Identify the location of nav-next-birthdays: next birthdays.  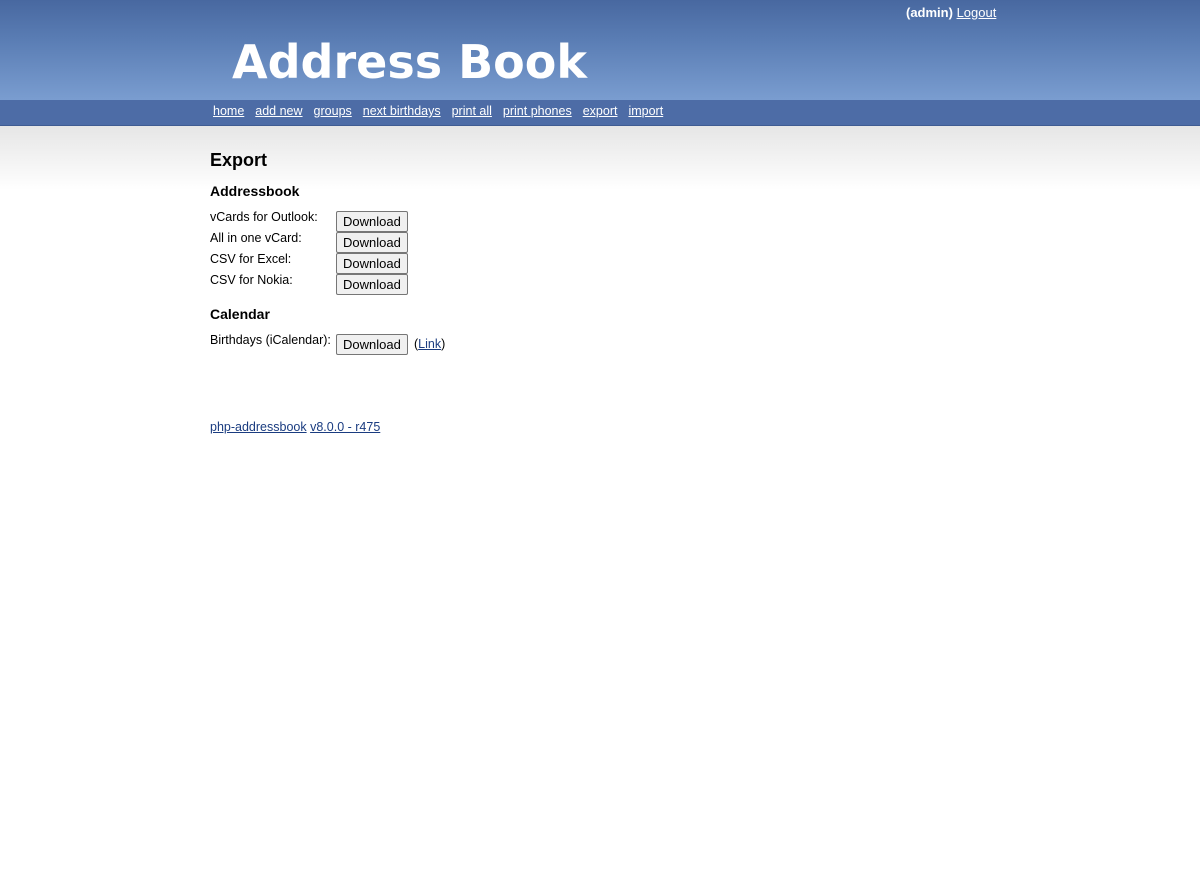
(402, 111).